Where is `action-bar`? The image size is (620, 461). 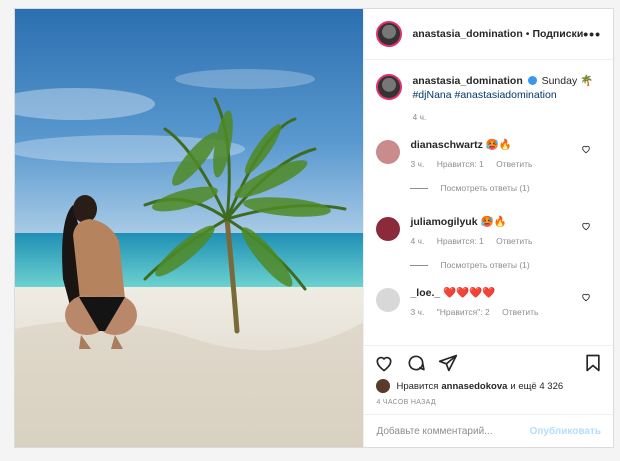 action-bar is located at coordinates (488, 362).